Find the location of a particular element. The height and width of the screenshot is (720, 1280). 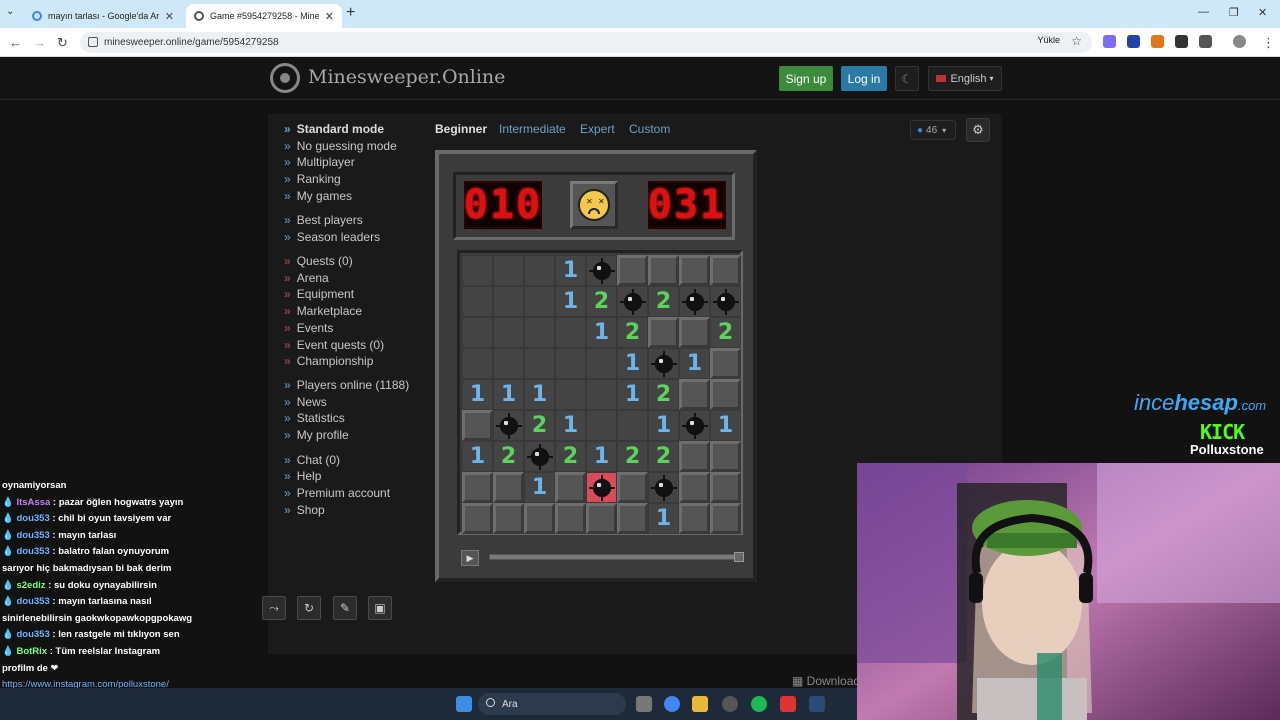

obs-icon is located at coordinates (730, 704).